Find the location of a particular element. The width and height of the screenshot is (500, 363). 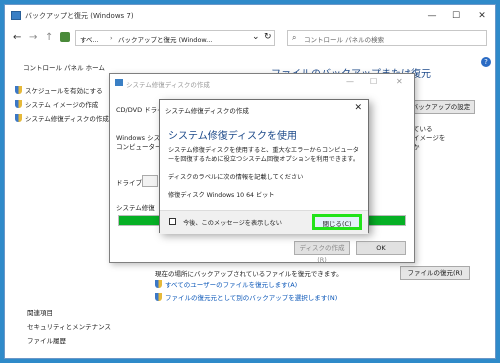

close-dialog-button: 閉じる(C) is located at coordinates (337, 222).